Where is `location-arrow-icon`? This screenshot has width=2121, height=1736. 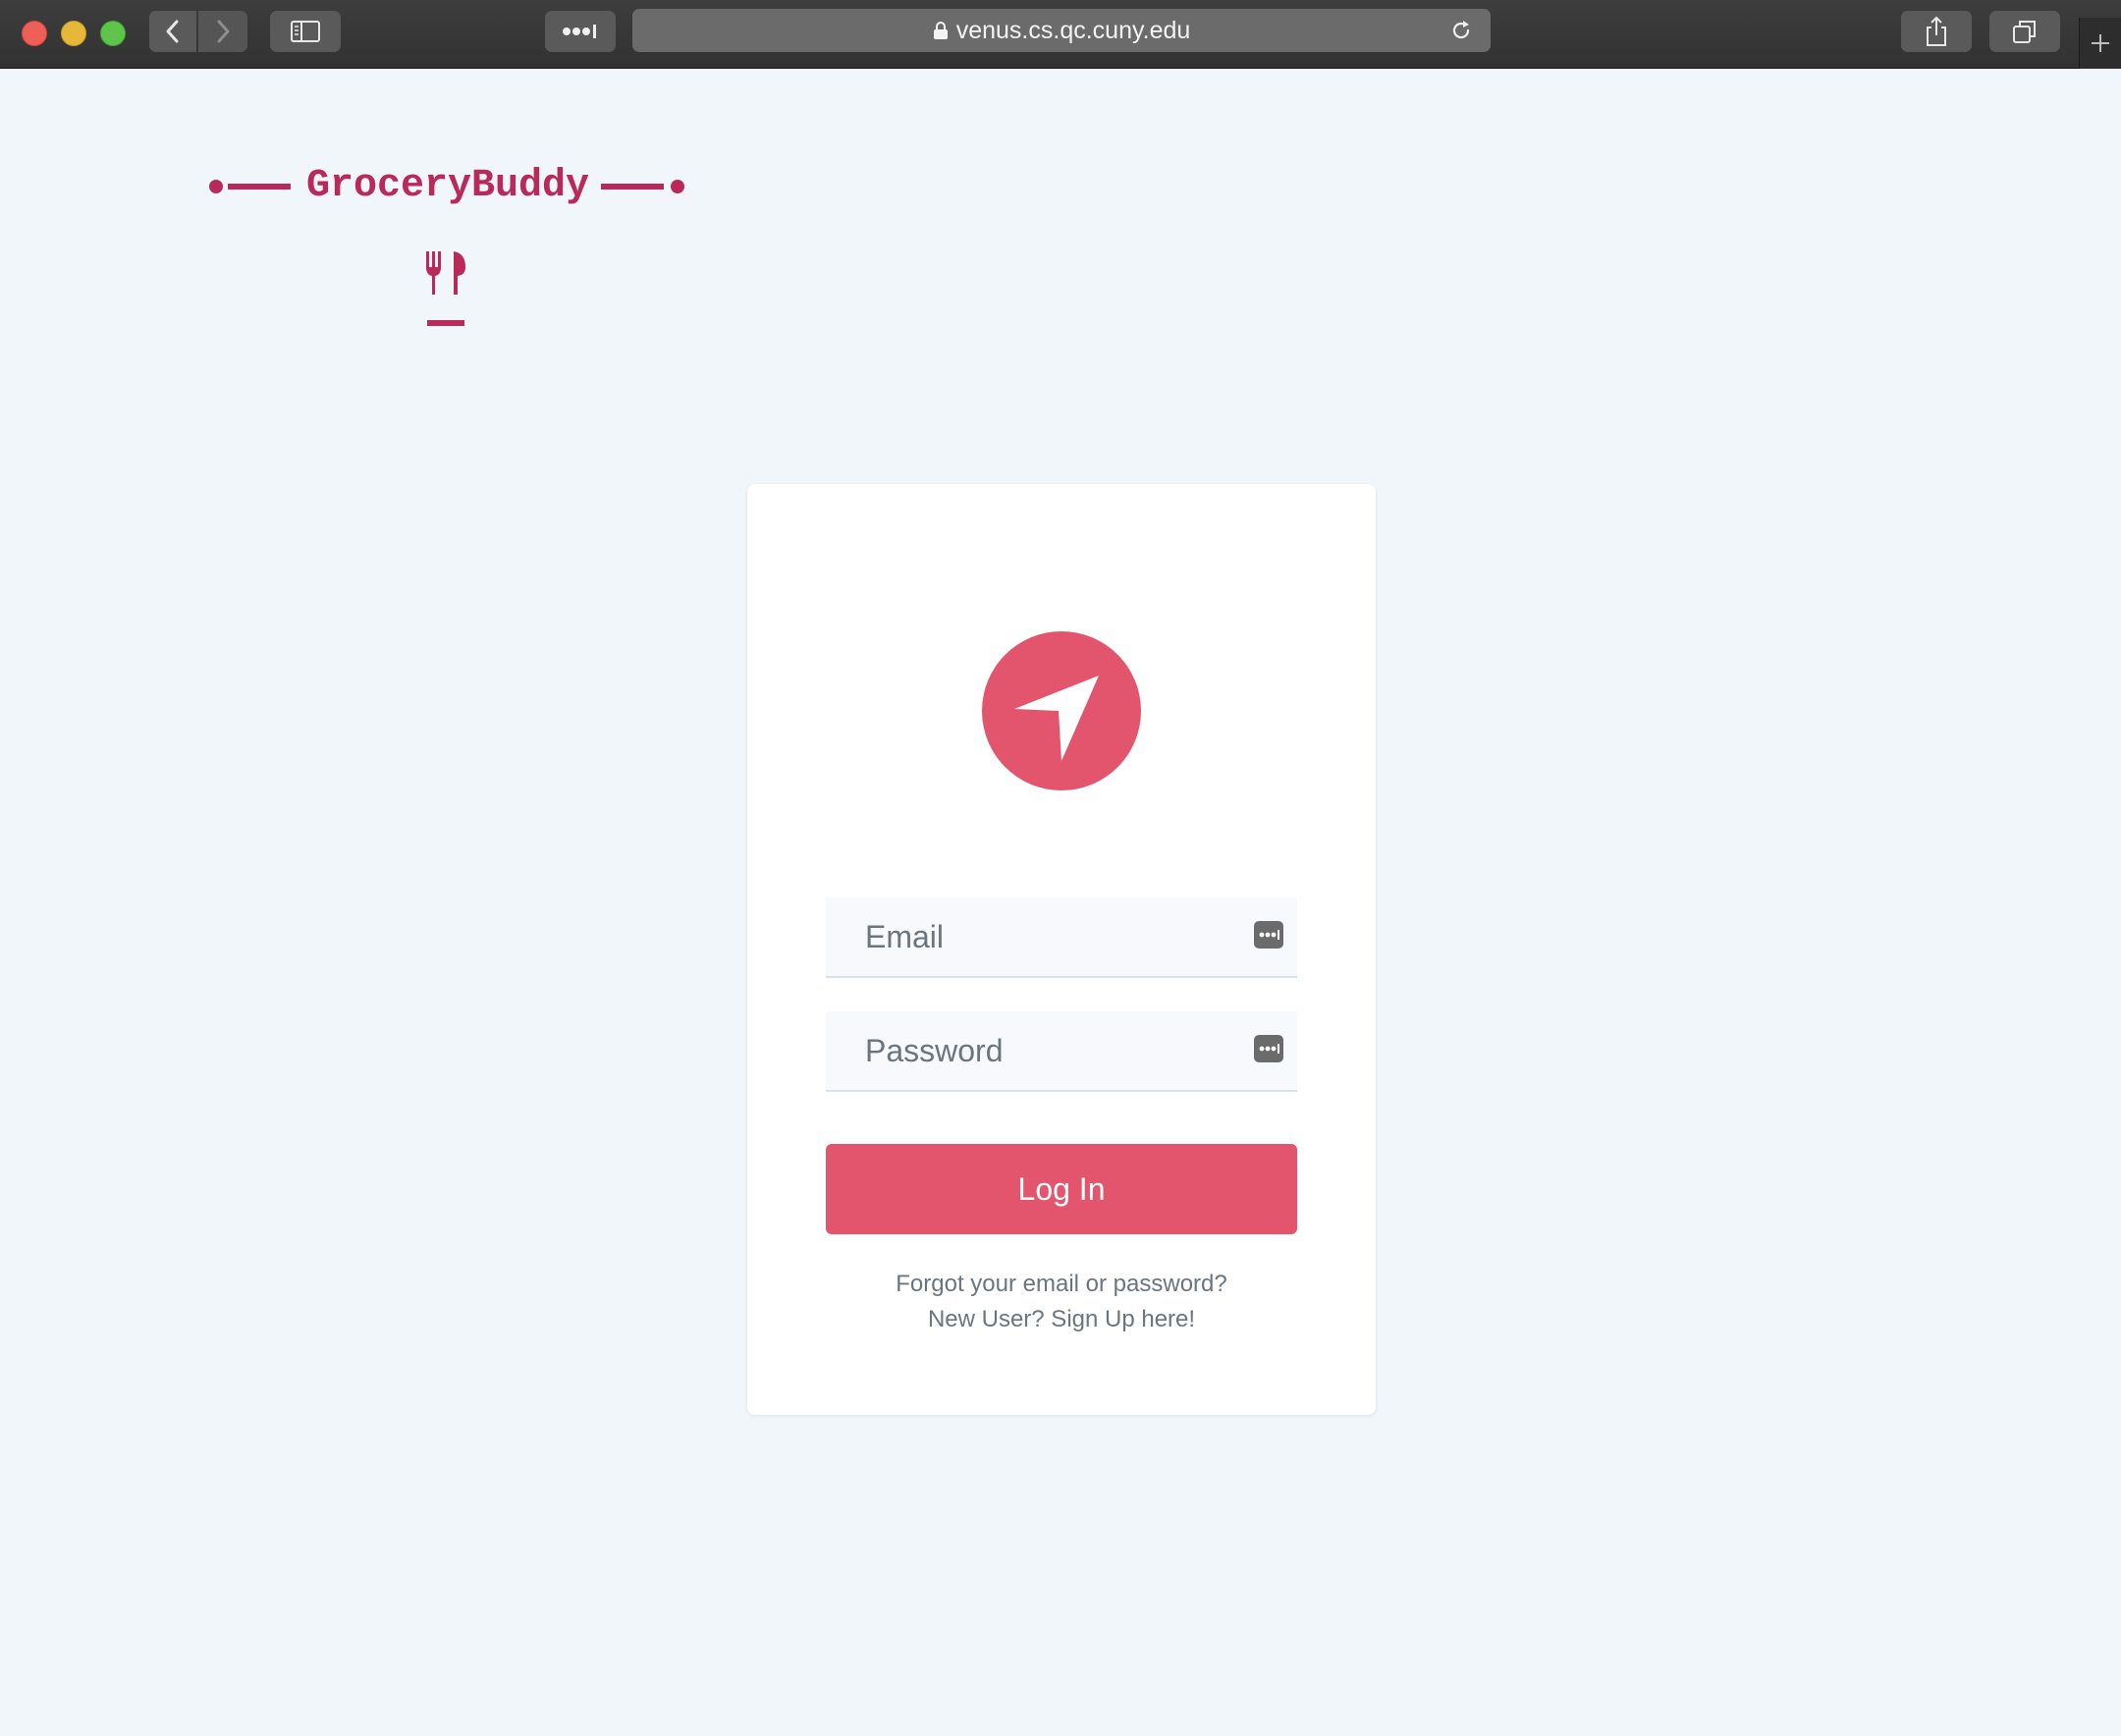 location-arrow-icon is located at coordinates (1056, 718).